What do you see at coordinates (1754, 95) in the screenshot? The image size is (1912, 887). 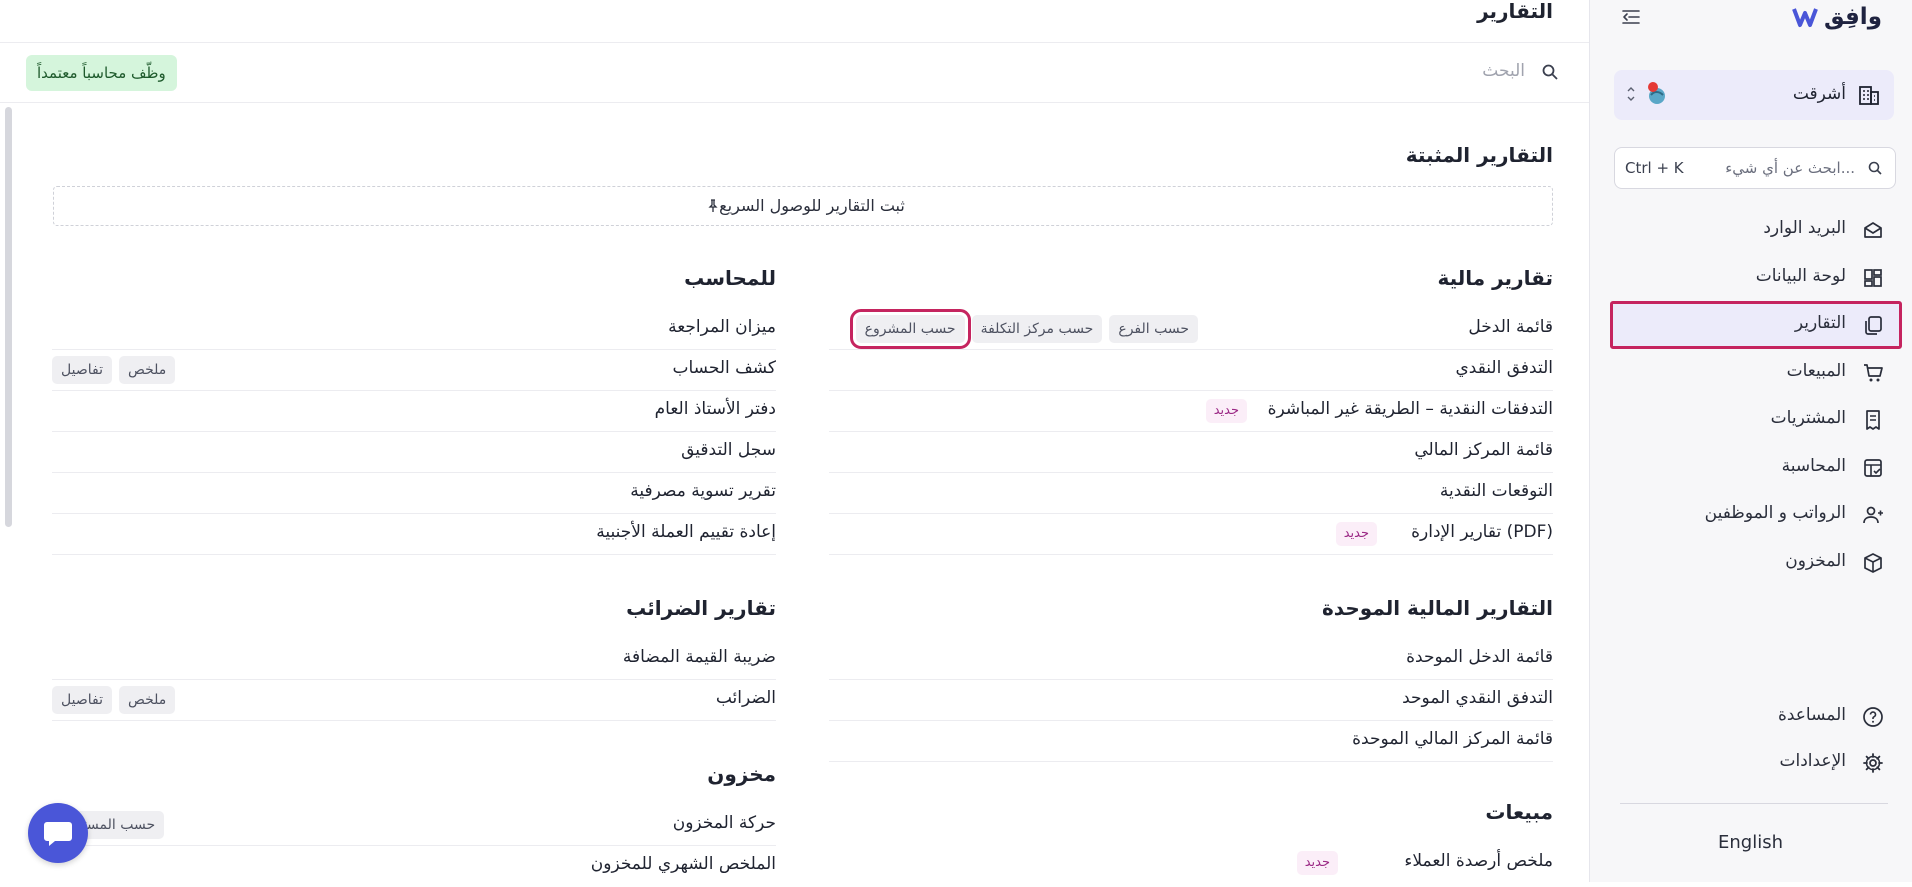 I see `organization-switcher: أشرقت` at bounding box center [1754, 95].